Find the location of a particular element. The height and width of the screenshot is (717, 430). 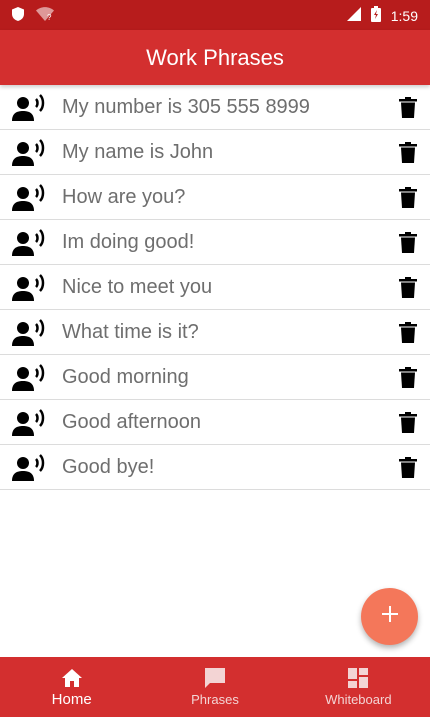

phrase-text: Good morning is located at coordinates (125, 377).